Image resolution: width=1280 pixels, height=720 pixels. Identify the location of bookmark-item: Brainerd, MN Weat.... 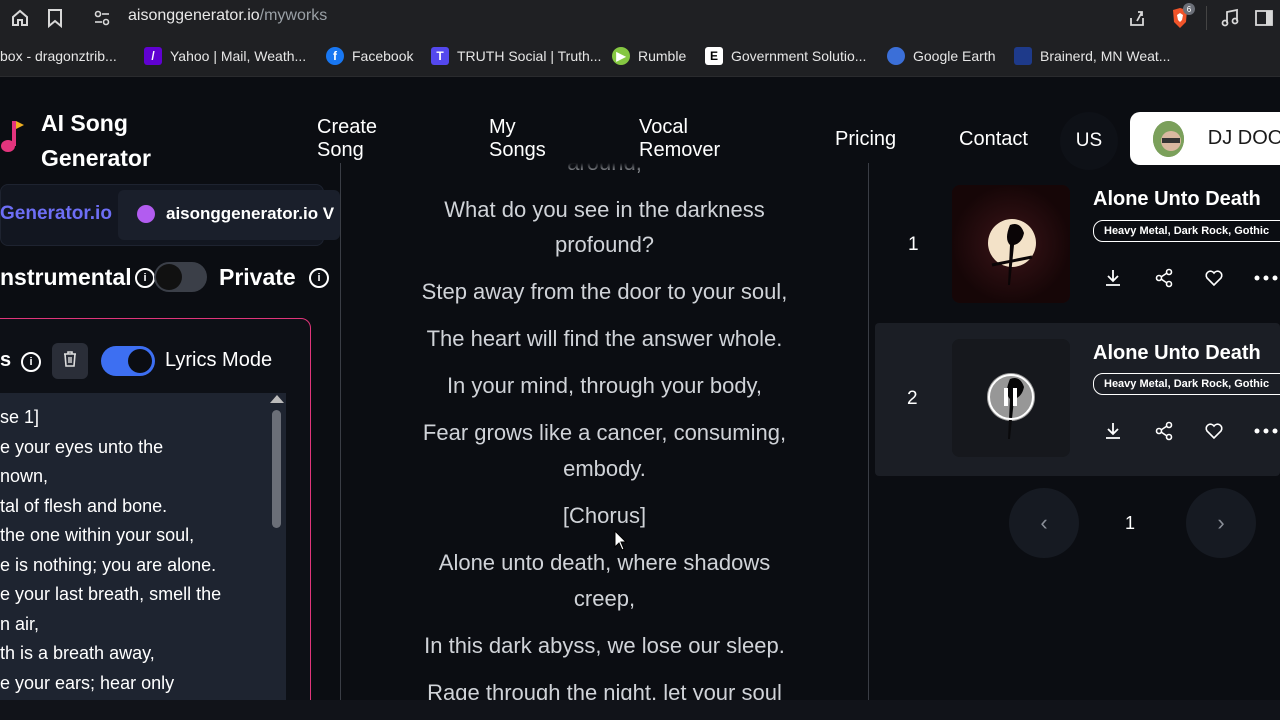
(1092, 56).